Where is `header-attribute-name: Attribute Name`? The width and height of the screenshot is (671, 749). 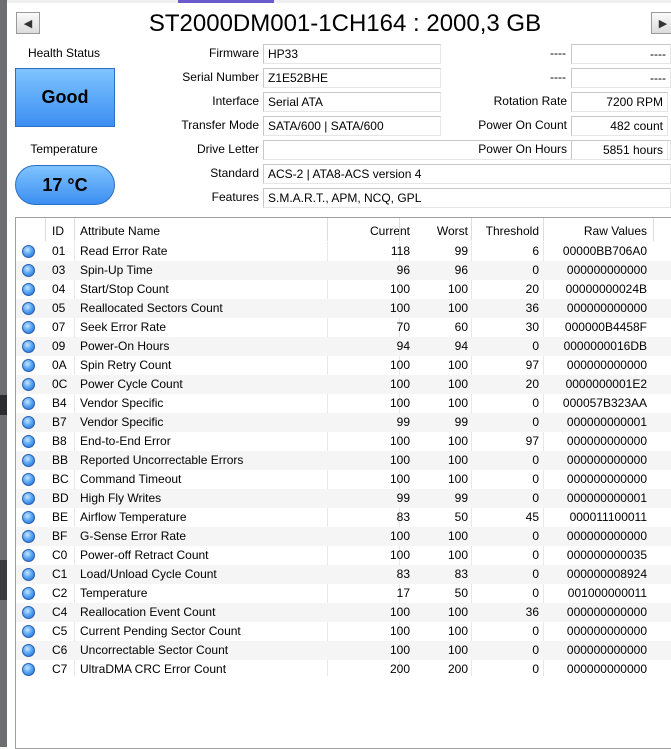
header-attribute-name: Attribute Name is located at coordinates (204, 231).